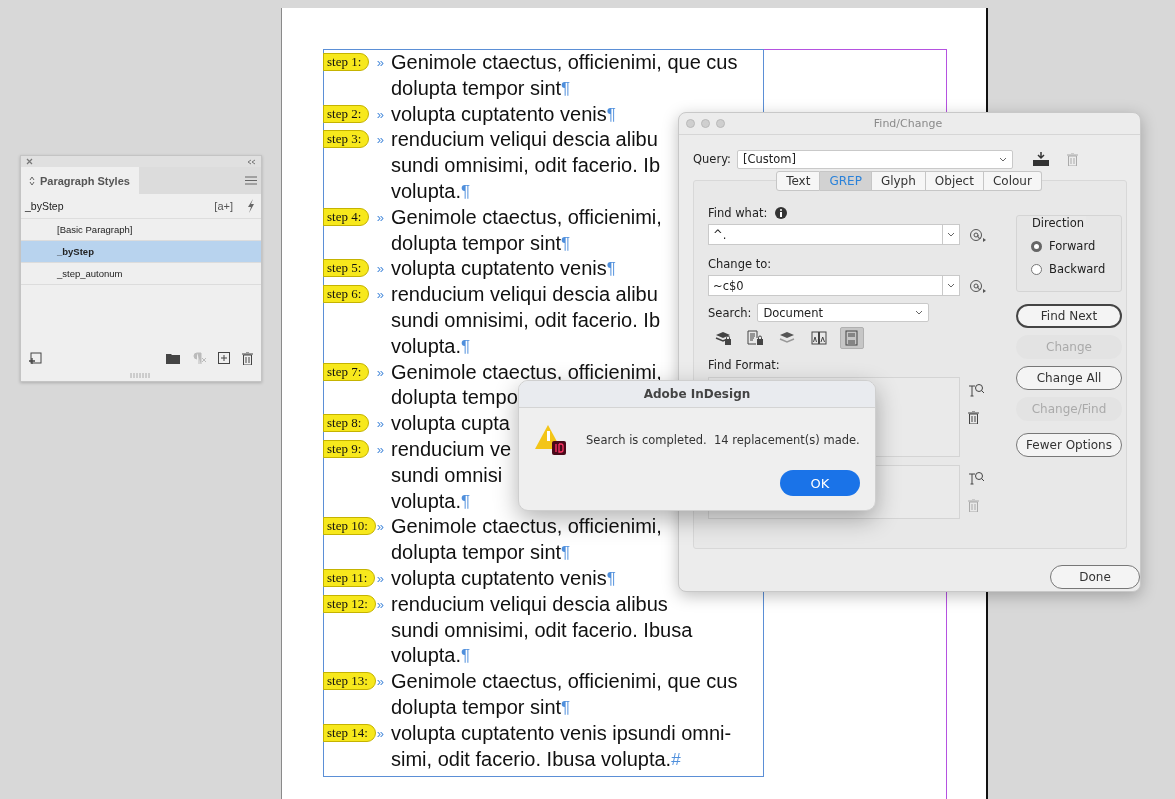 Image resolution: width=1175 pixels, height=799 pixels. I want to click on find-what-field: ^., so click(834, 234).